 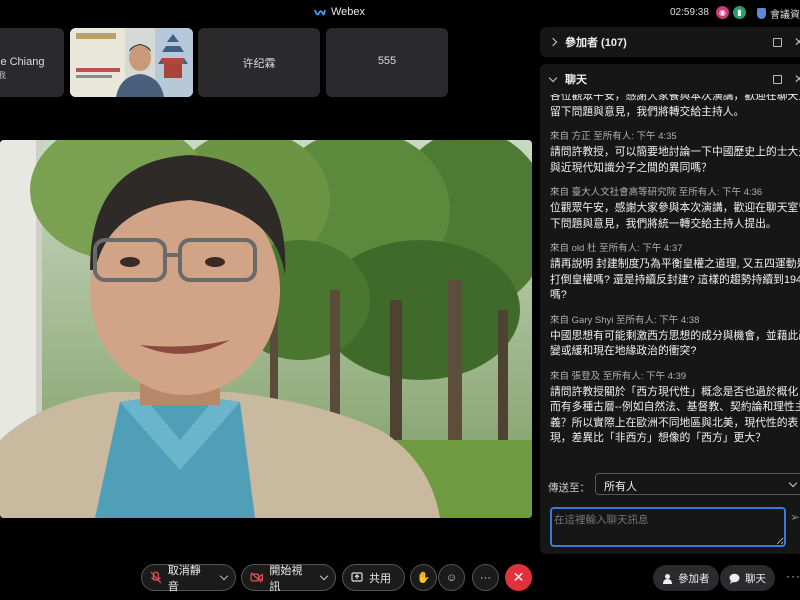 I want to click on participants-title: 參加者 (107), so click(x=596, y=43).